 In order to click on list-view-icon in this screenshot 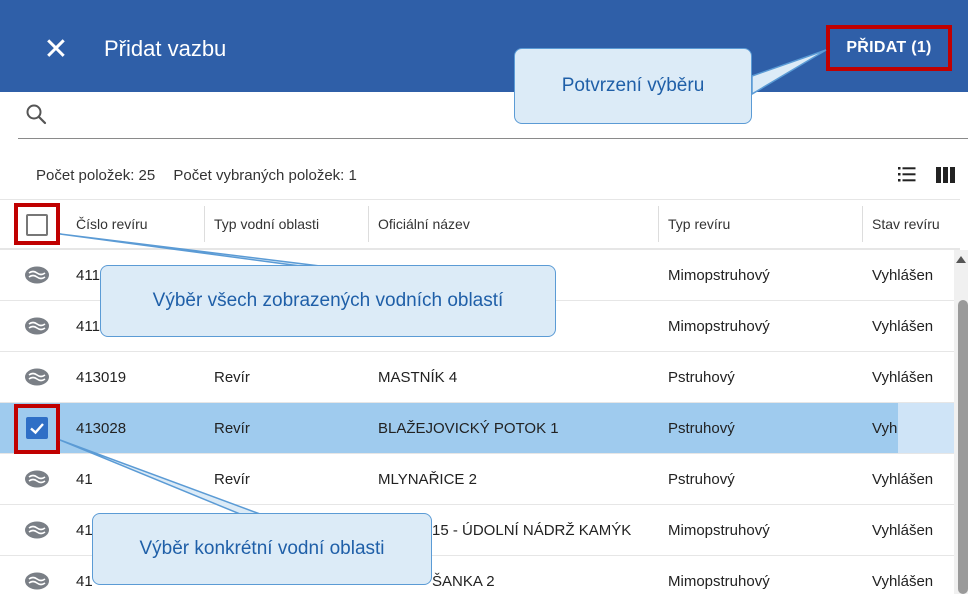, I will do `click(907, 174)`.